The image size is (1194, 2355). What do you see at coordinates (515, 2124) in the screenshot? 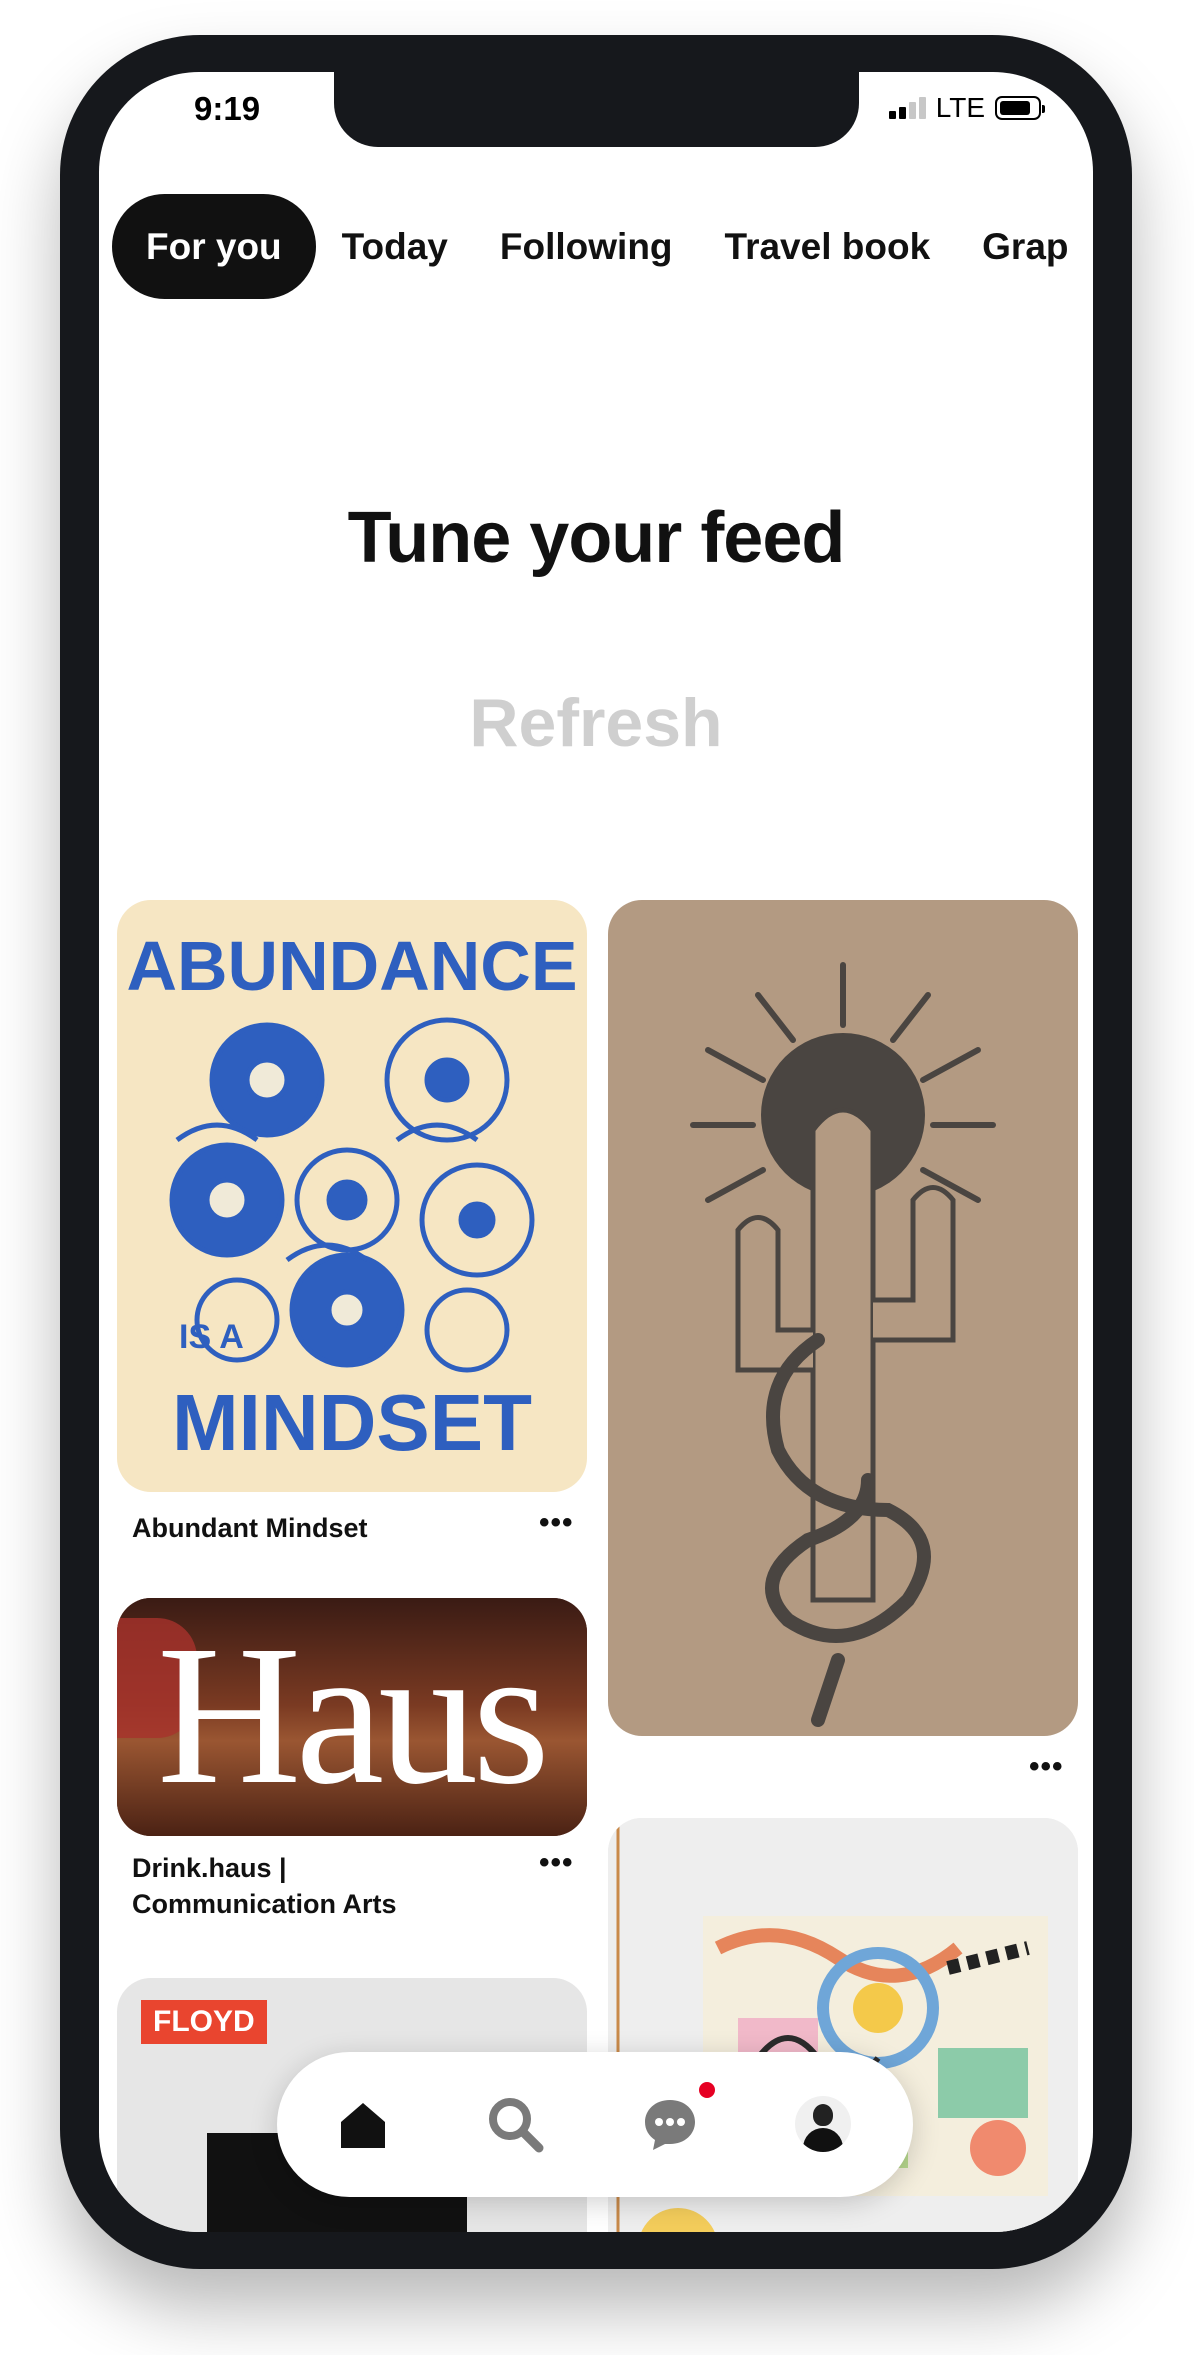
I see `search-icon` at bounding box center [515, 2124].